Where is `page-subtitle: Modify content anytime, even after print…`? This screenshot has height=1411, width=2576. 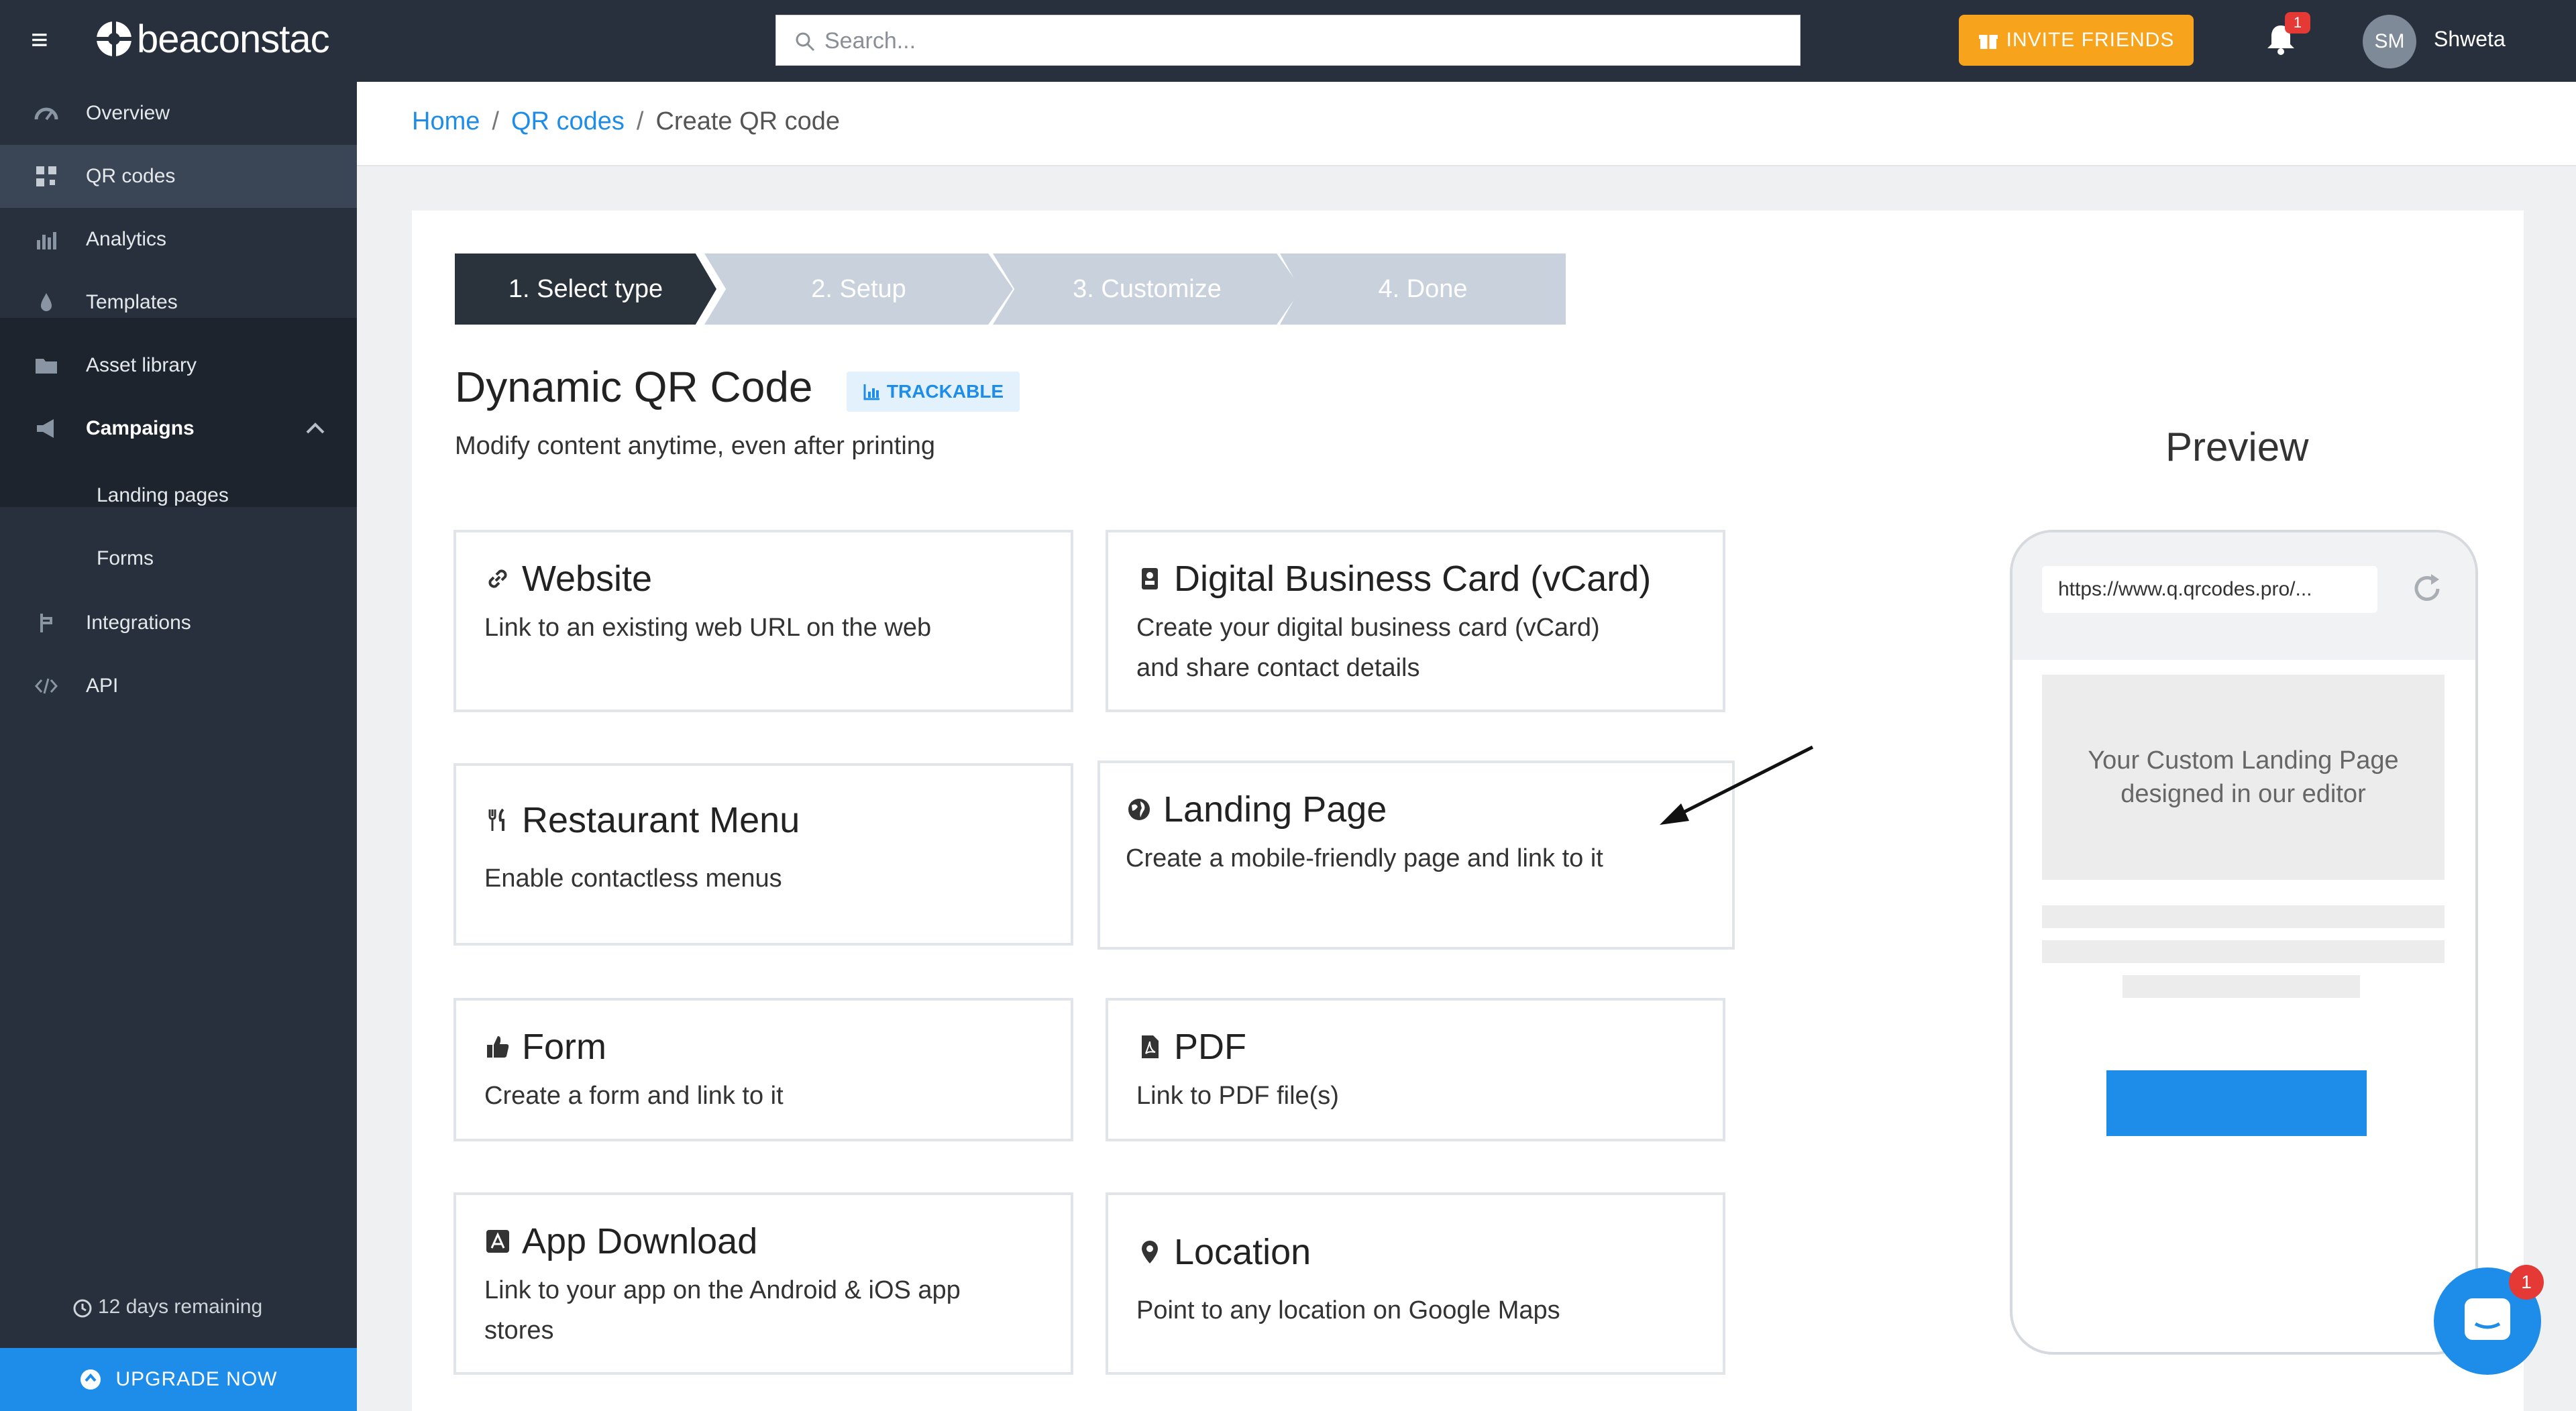
page-subtitle: Modify content anytime, even after print… is located at coordinates (695, 446).